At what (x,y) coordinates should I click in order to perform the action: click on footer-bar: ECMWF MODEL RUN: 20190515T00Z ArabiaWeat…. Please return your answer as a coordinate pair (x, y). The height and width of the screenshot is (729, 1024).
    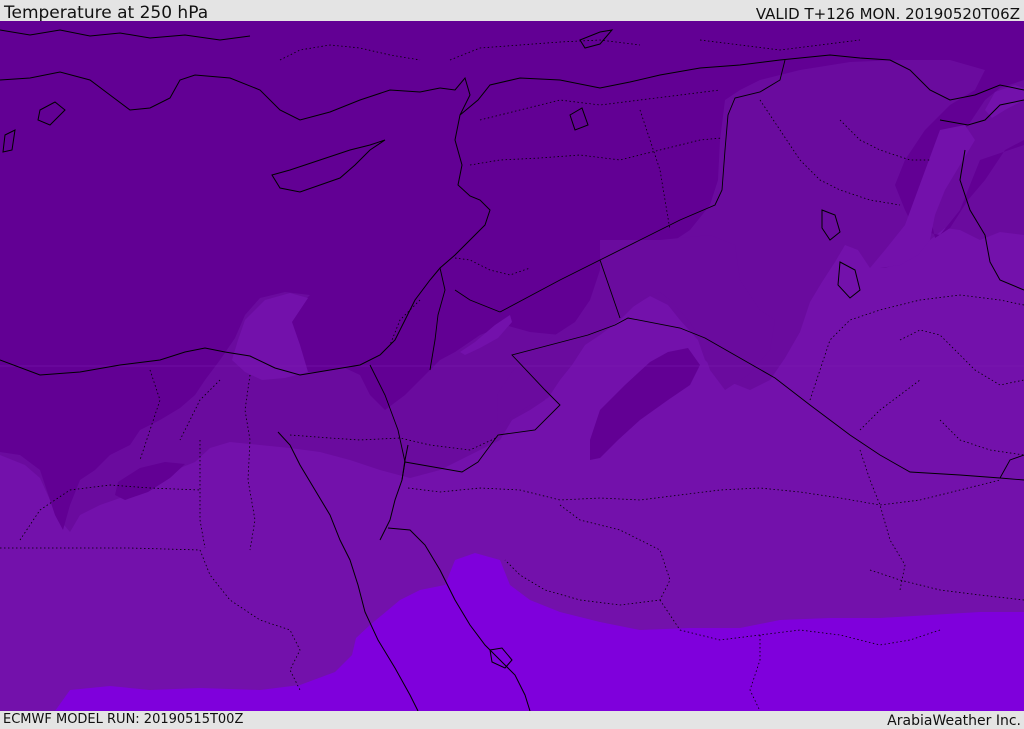
    Looking at the image, I should click on (512, 720).